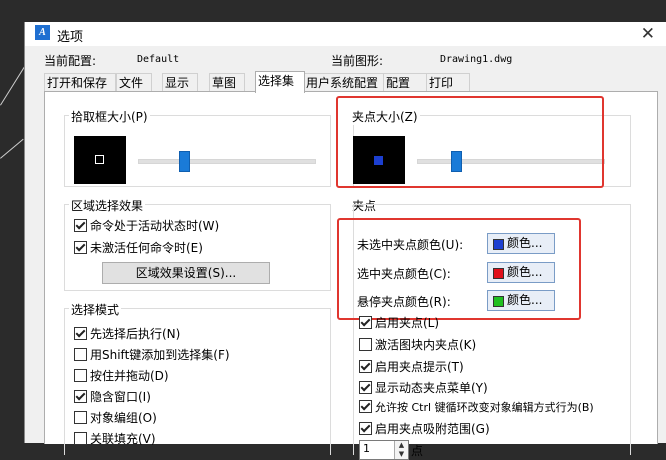 This screenshot has width=666, height=460. I want to click on tab-display: 显示, so click(180, 82).